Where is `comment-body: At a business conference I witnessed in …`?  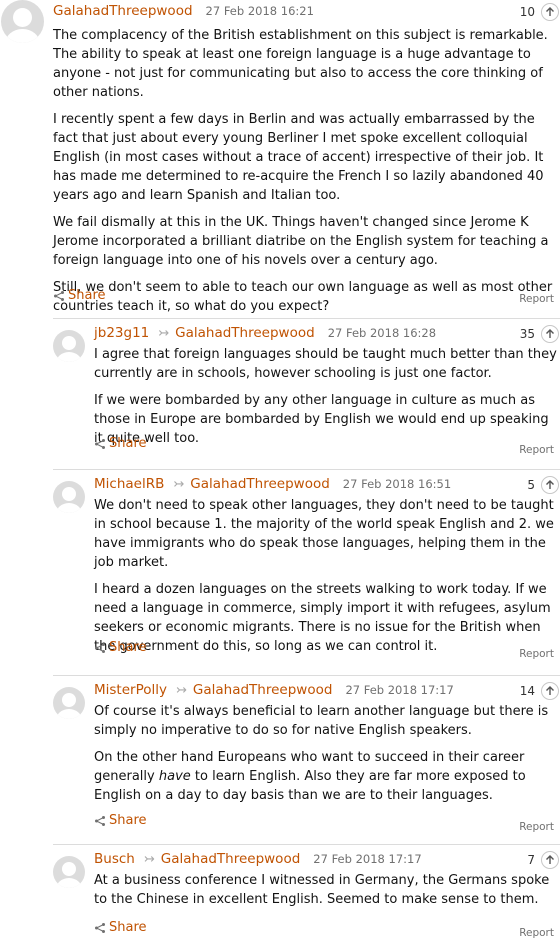
comment-body: At a business conference I witnessed in … is located at coordinates (327, 894).